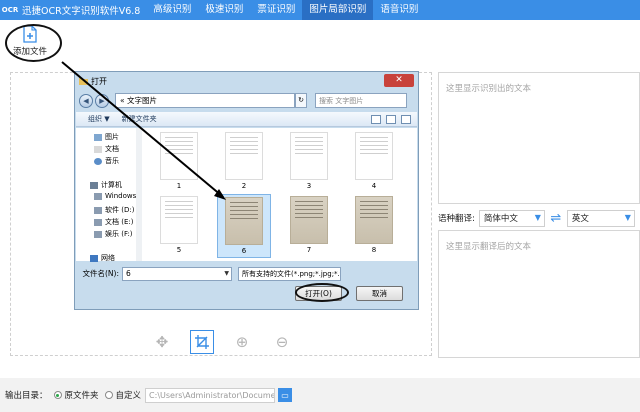 The width and height of the screenshot is (640, 412). What do you see at coordinates (285, 395) in the screenshot?
I see `folder-icon: ▭` at bounding box center [285, 395].